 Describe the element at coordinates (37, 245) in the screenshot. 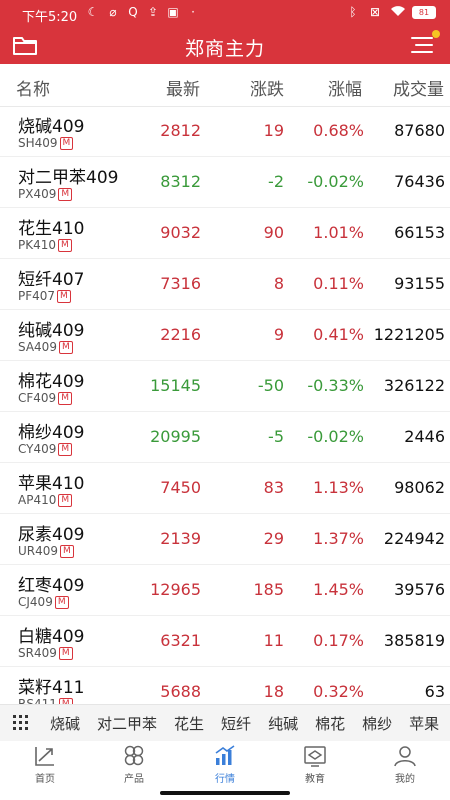

I see `contract-code: PK410` at that location.